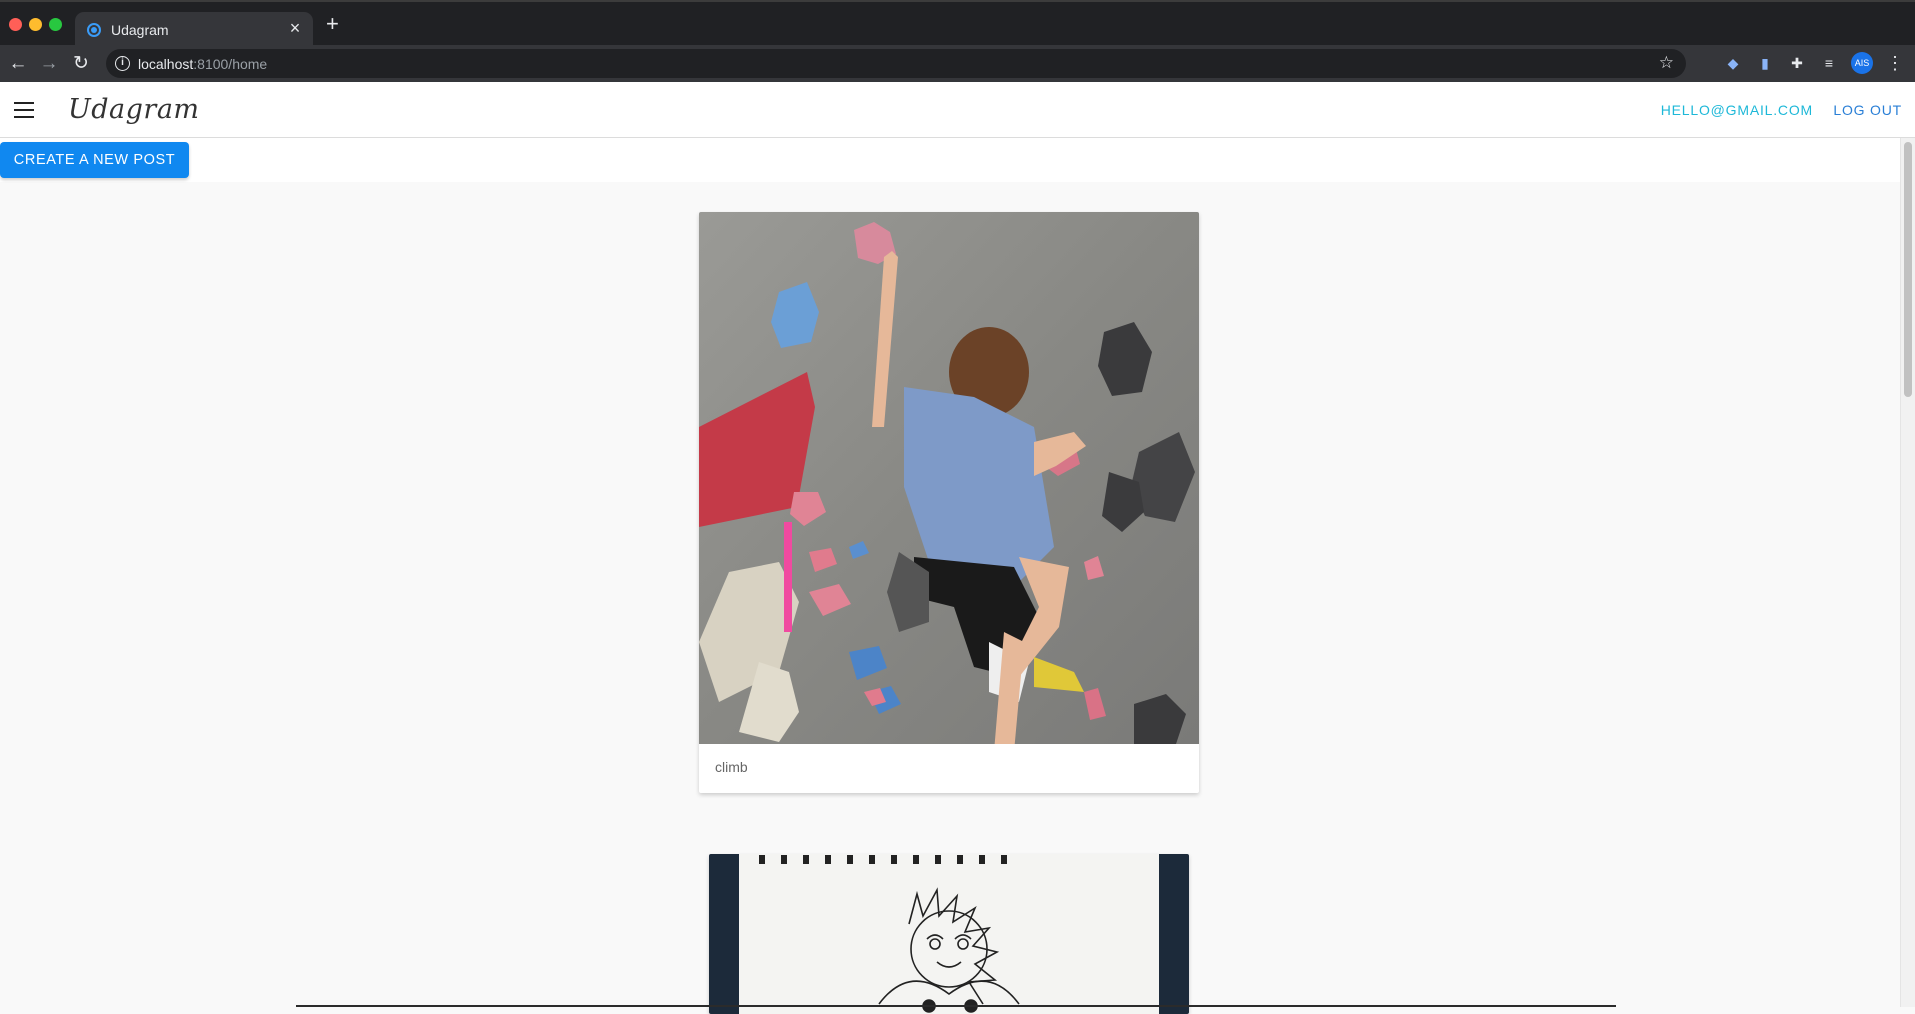 The width and height of the screenshot is (1915, 1014). Describe the element at coordinates (81, 64) in the screenshot. I see `reload-icon: ↻` at that location.